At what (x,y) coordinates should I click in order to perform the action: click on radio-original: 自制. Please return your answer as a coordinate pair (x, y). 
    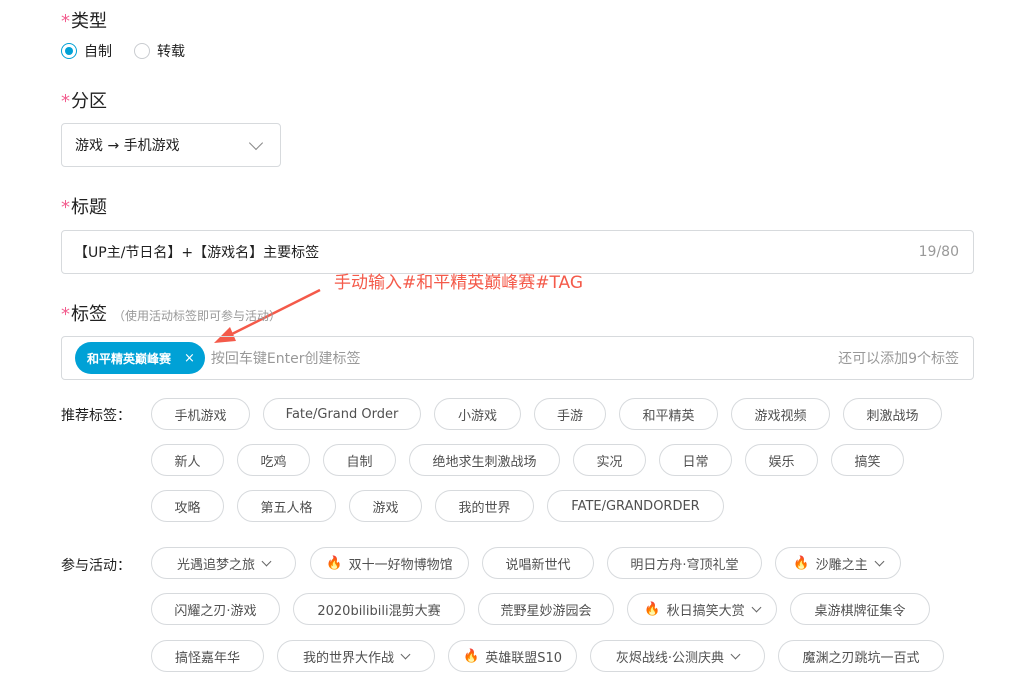
    Looking at the image, I should click on (86, 51).